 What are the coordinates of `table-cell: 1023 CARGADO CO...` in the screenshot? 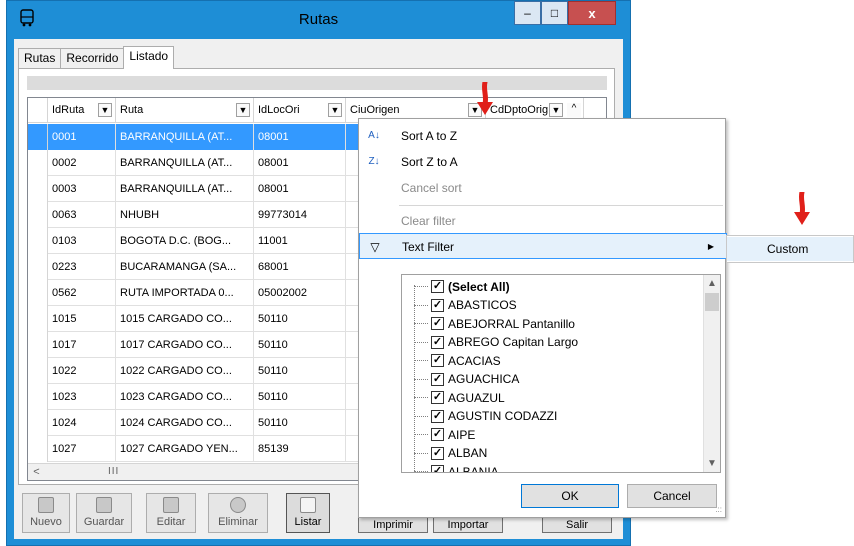 It's located at (185, 397).